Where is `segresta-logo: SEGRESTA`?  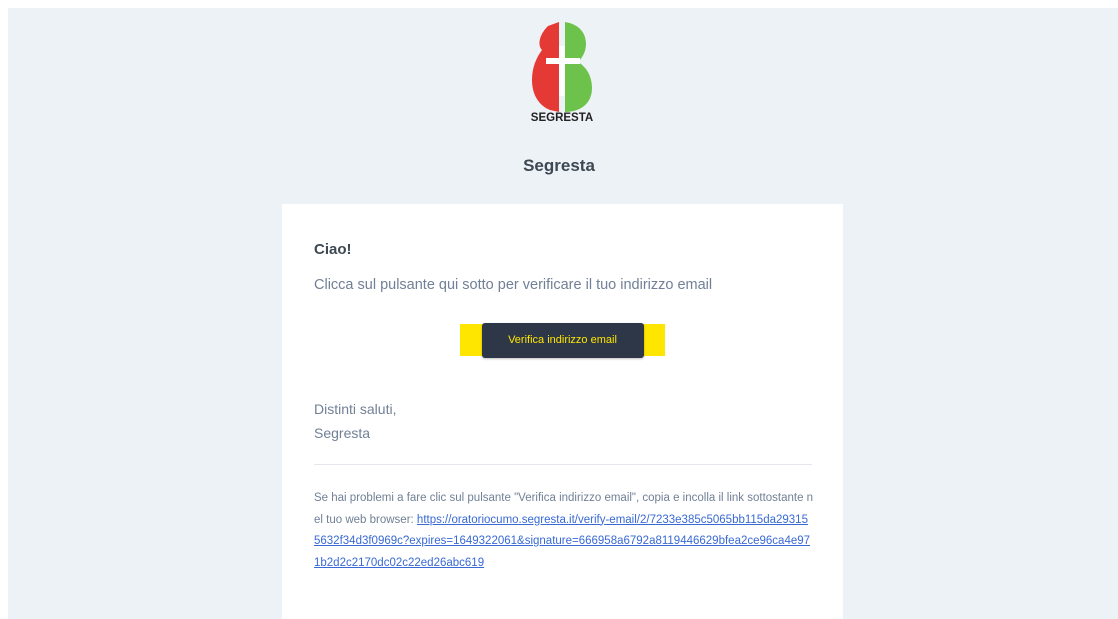 segresta-logo: SEGRESTA is located at coordinates (562, 73).